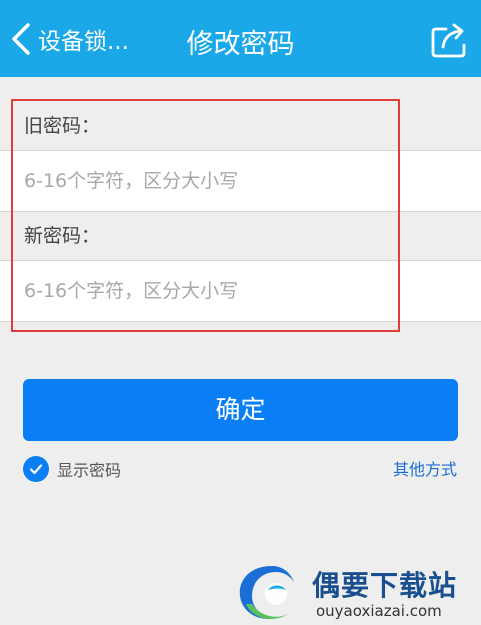 The width and height of the screenshot is (481, 625). I want to click on old-password-label: 旧密码：, so click(62, 126).